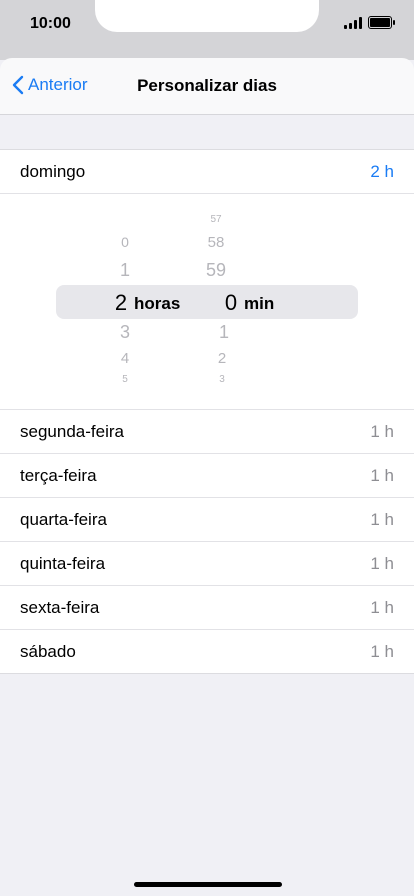 The image size is (414, 896). I want to click on minute-option: 3, so click(222, 378).